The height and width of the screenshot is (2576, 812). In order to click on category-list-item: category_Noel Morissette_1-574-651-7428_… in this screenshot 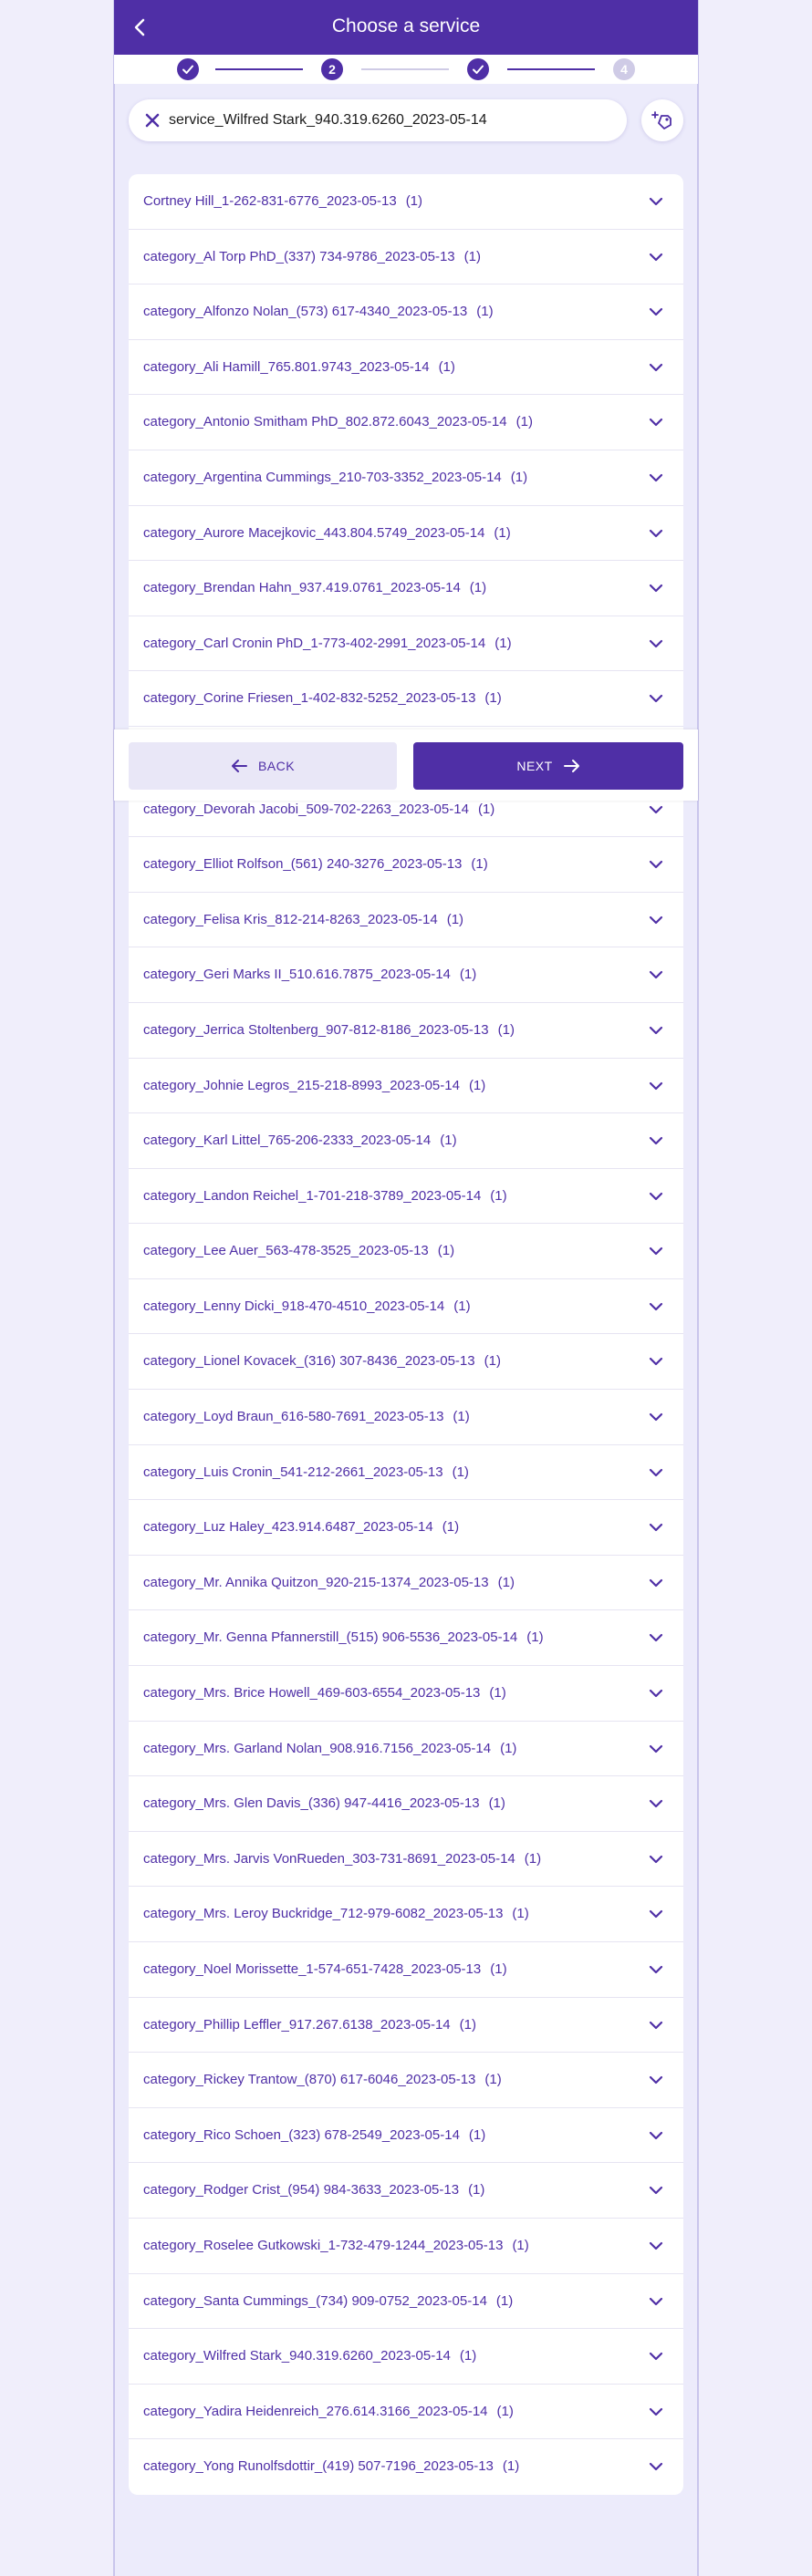, I will do `click(406, 1970)`.